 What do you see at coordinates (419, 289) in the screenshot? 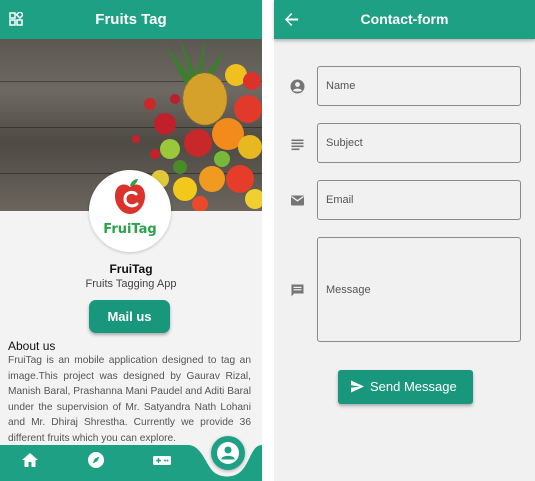
I see `message-field: Message` at bounding box center [419, 289].